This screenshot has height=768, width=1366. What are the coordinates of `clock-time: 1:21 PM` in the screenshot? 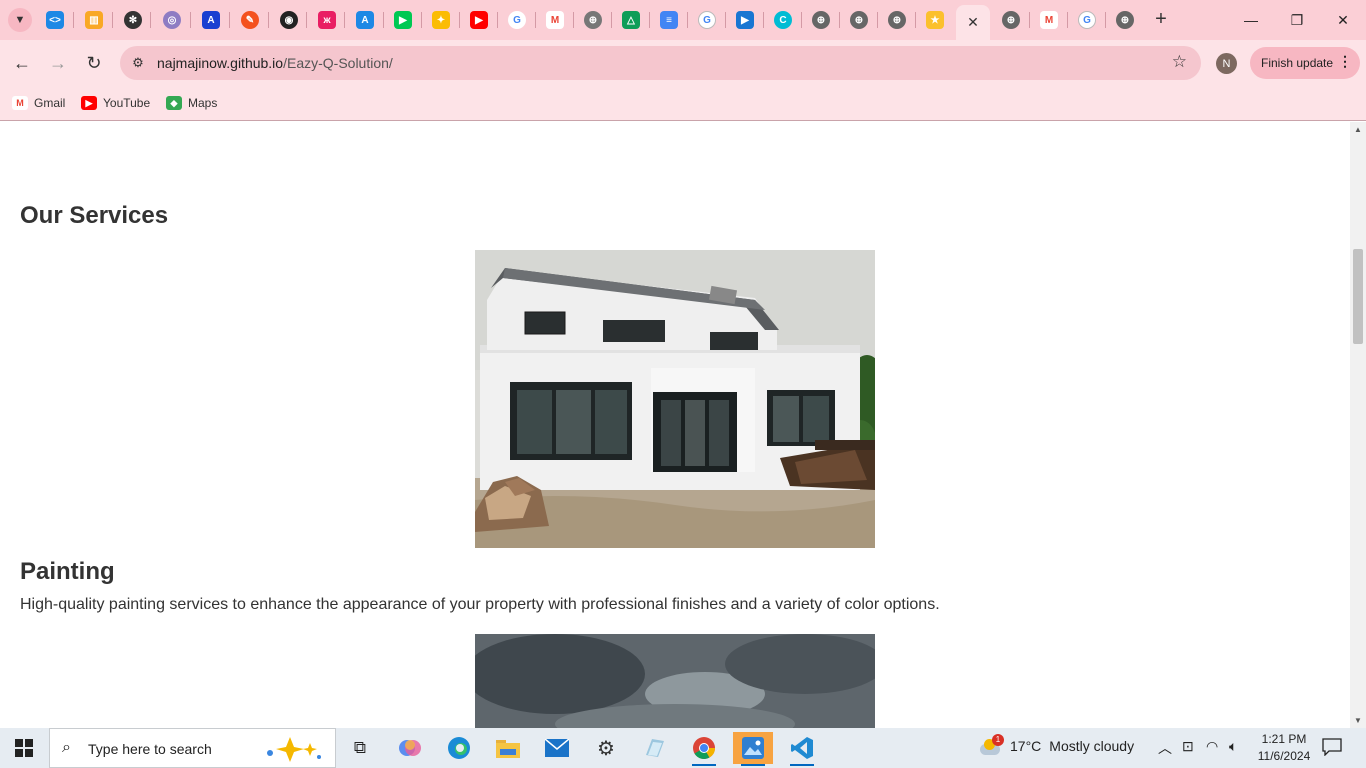 It's located at (1284, 739).